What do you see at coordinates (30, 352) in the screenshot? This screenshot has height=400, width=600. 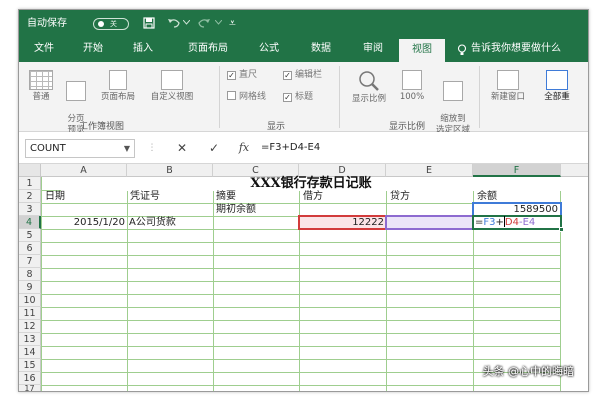 I see `row-header-14: 14` at bounding box center [30, 352].